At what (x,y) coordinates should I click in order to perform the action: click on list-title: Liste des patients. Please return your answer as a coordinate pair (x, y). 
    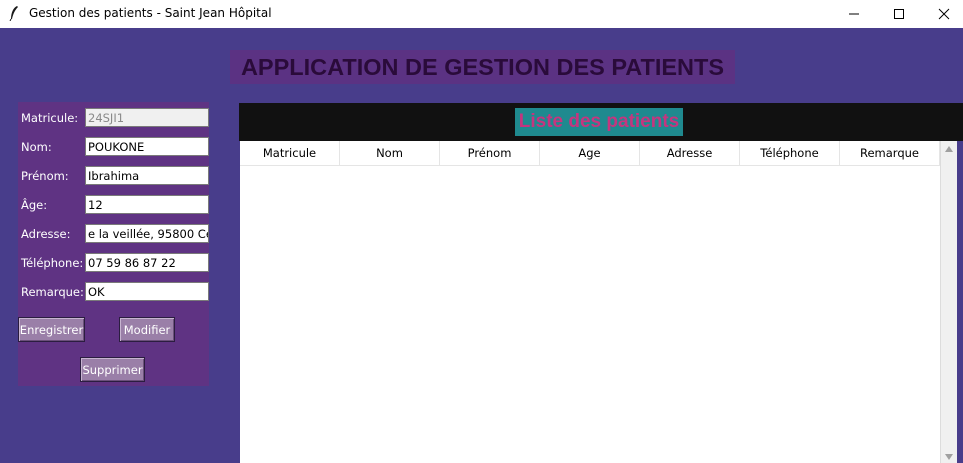
    Looking at the image, I should click on (599, 122).